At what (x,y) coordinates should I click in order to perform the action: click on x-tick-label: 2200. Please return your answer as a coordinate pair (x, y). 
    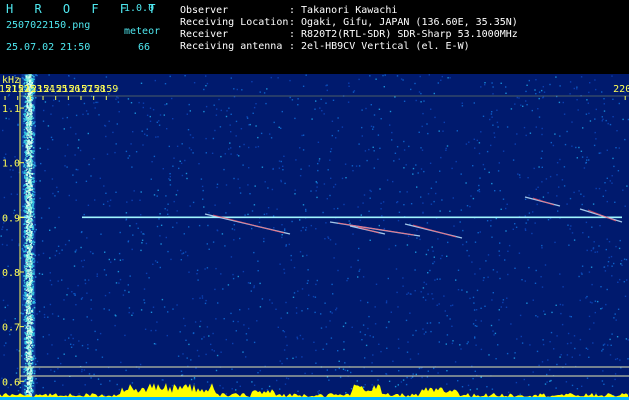
    Looking at the image, I should click on (621, 89).